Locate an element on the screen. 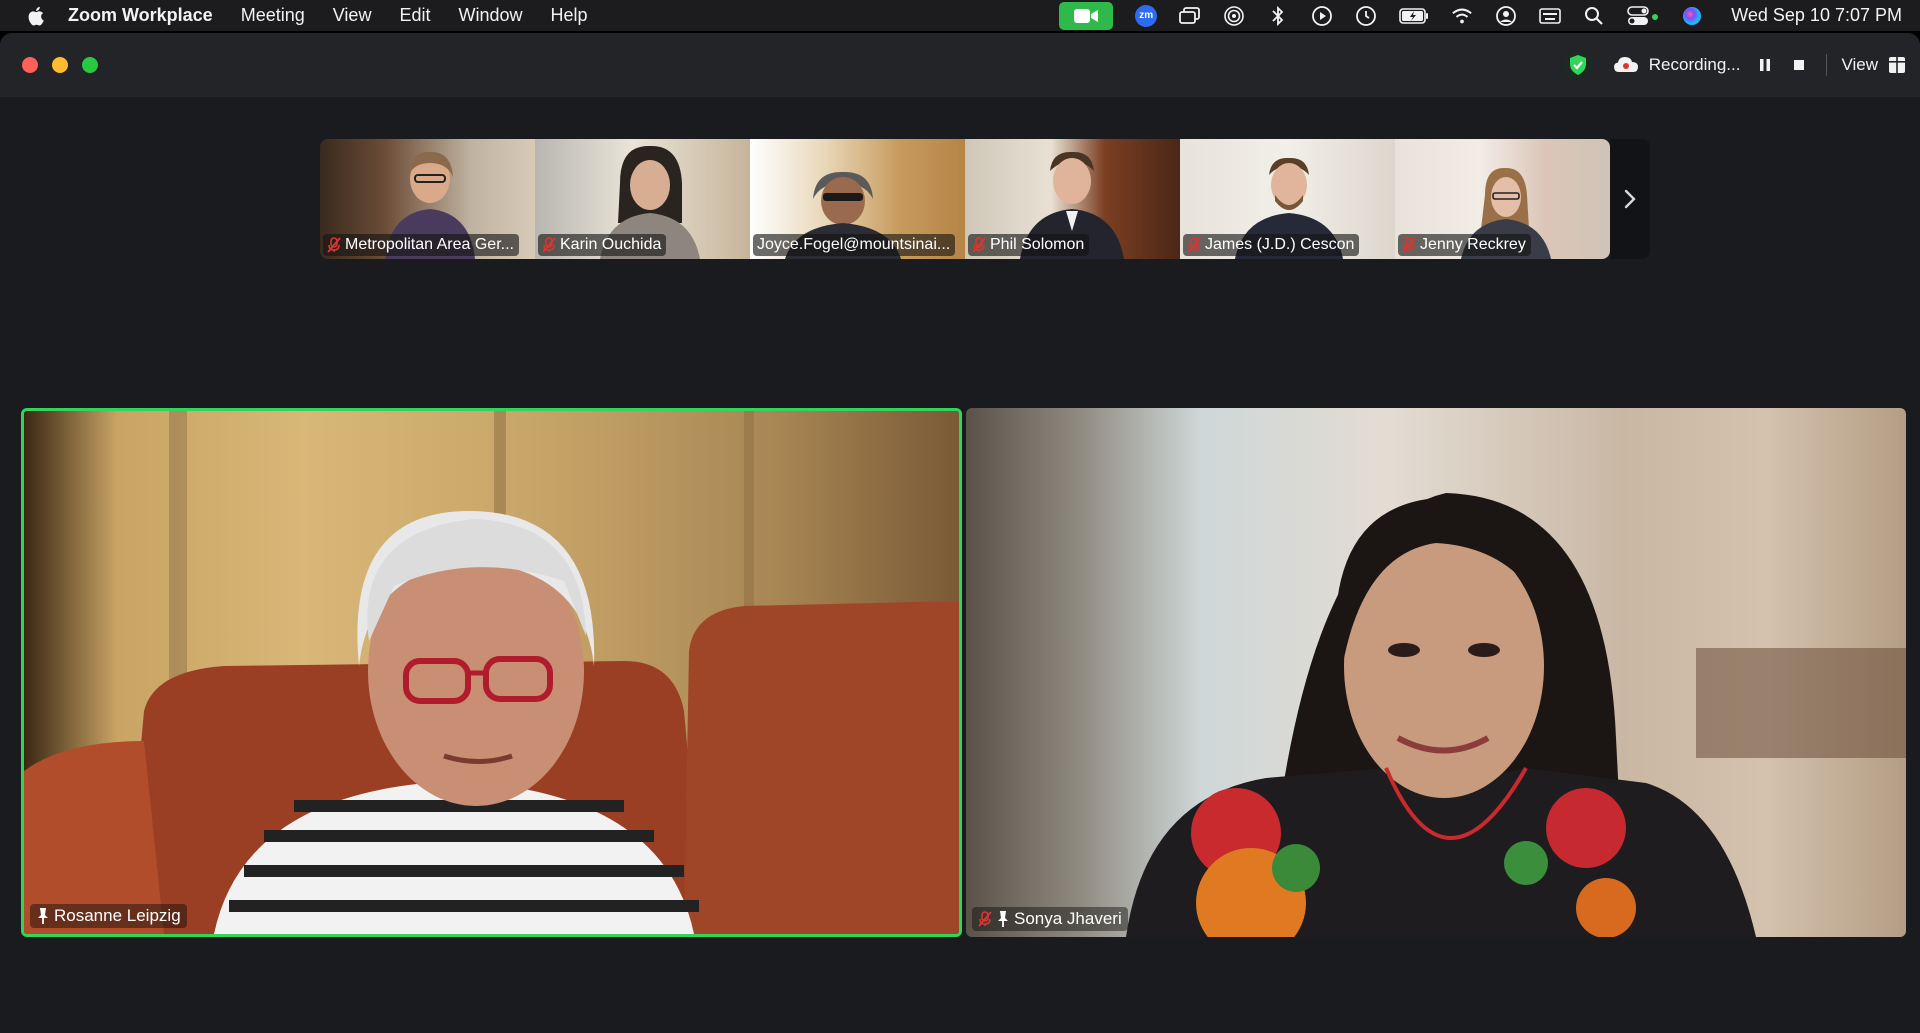 The width and height of the screenshot is (1920, 1033). speaker-name-label: Sonya Jhaveri is located at coordinates (1050, 919).